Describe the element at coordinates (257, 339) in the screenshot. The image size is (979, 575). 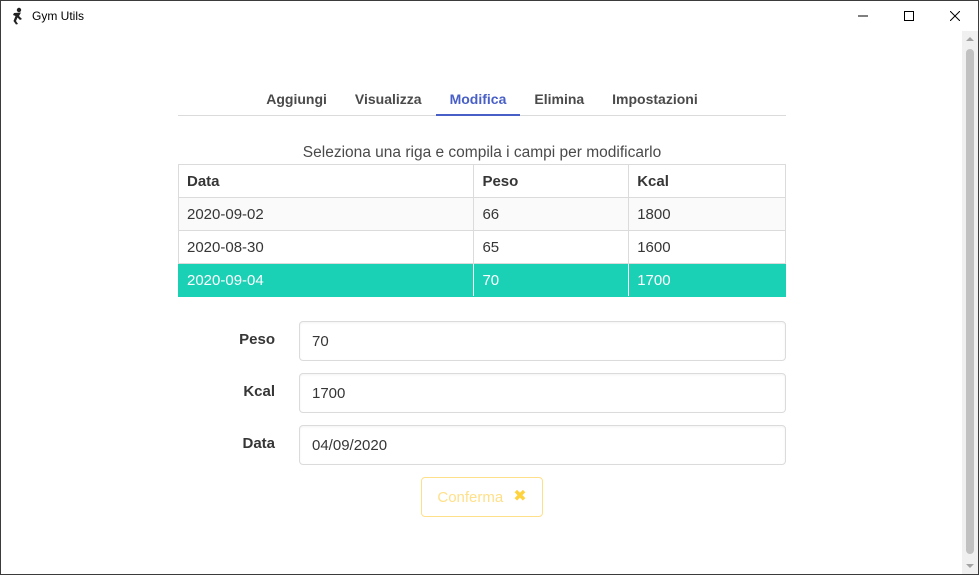
I see `peso-label: Peso` at that location.